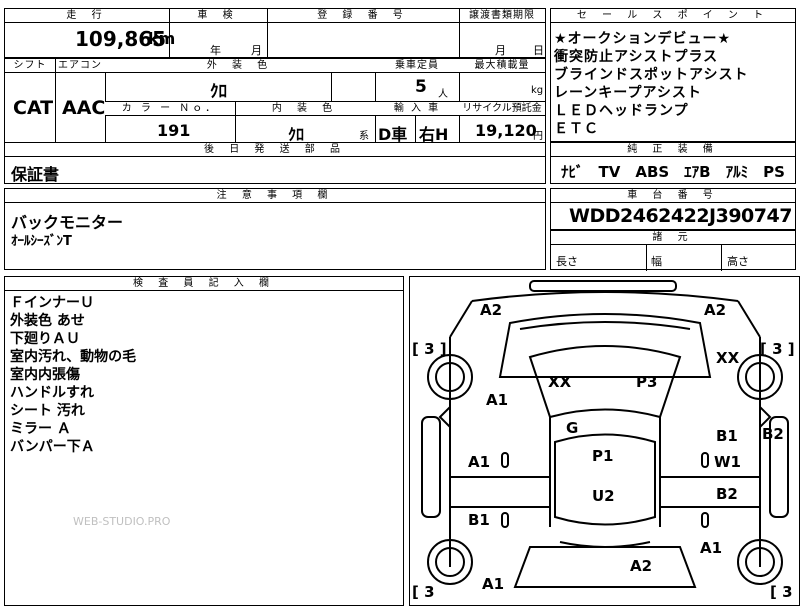 The width and height of the screenshot is (800, 606). Describe the element at coordinates (122, 521) in the screenshot. I see `watermark: WEB-STUDIO.PRO` at that location.